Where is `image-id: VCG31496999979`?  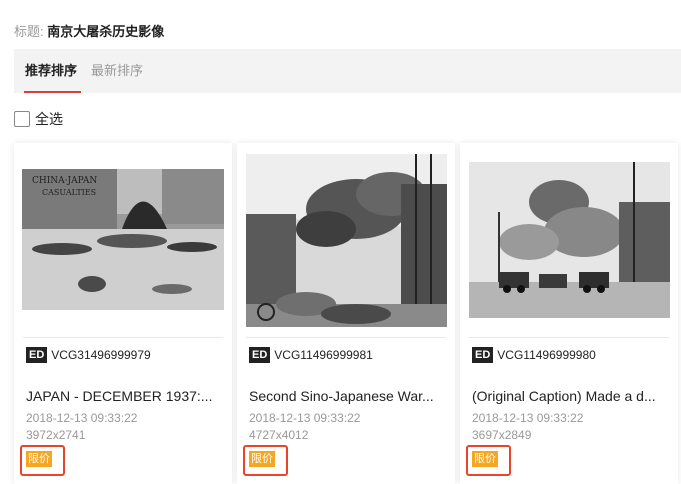 image-id: VCG31496999979 is located at coordinates (101, 355).